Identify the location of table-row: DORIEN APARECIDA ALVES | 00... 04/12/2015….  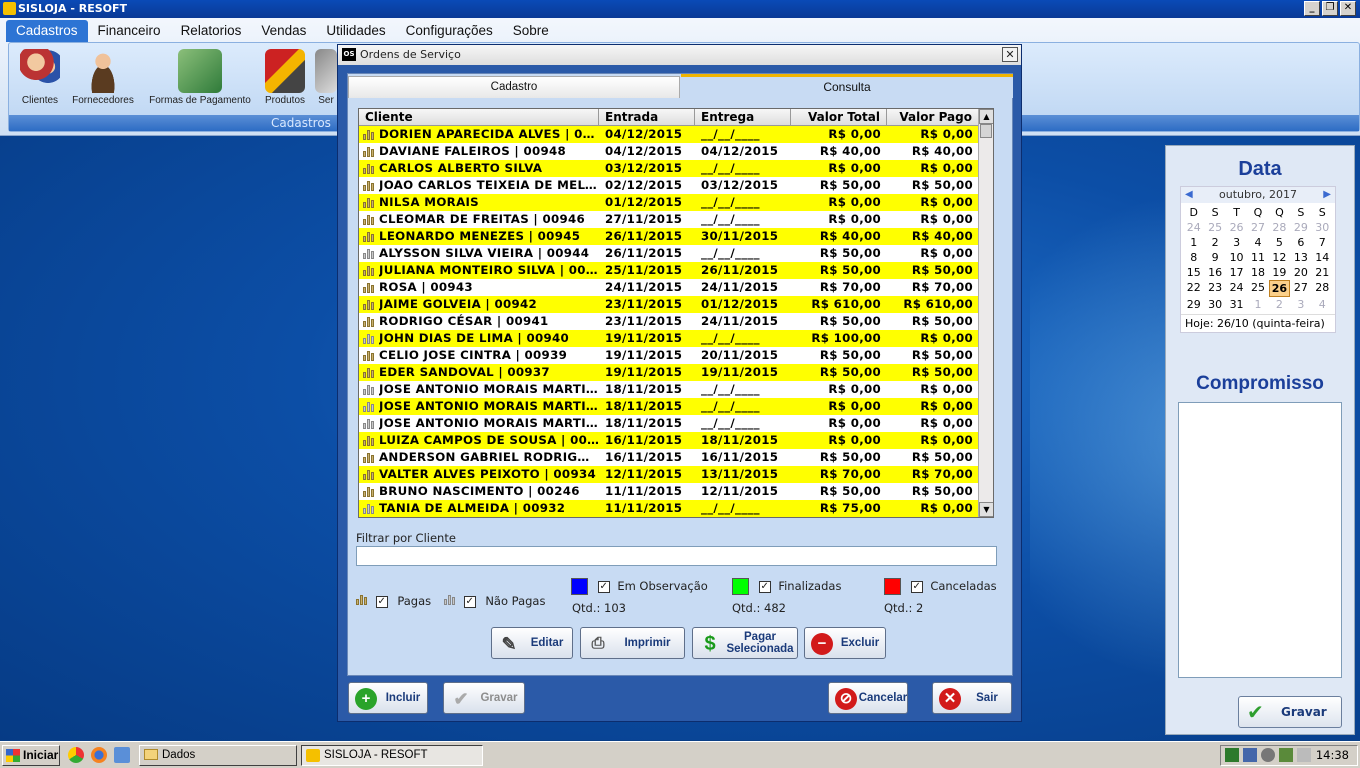
(676, 134).